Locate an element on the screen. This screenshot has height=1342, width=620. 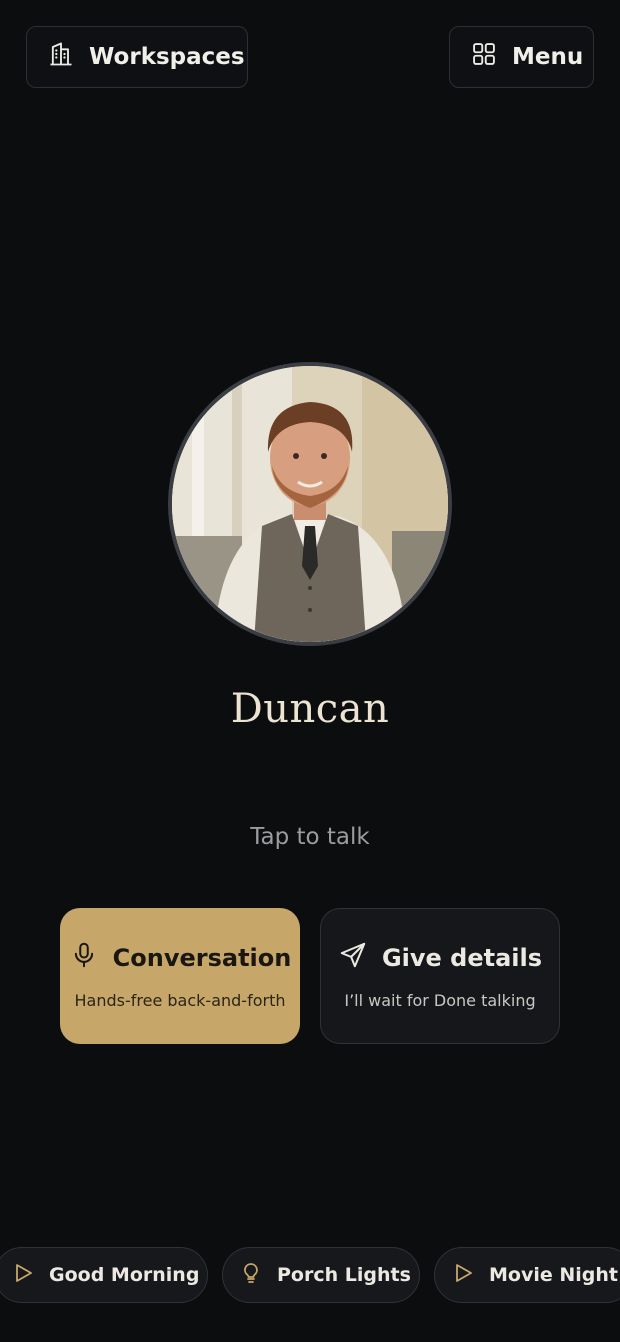
grid-icon is located at coordinates (484, 57).